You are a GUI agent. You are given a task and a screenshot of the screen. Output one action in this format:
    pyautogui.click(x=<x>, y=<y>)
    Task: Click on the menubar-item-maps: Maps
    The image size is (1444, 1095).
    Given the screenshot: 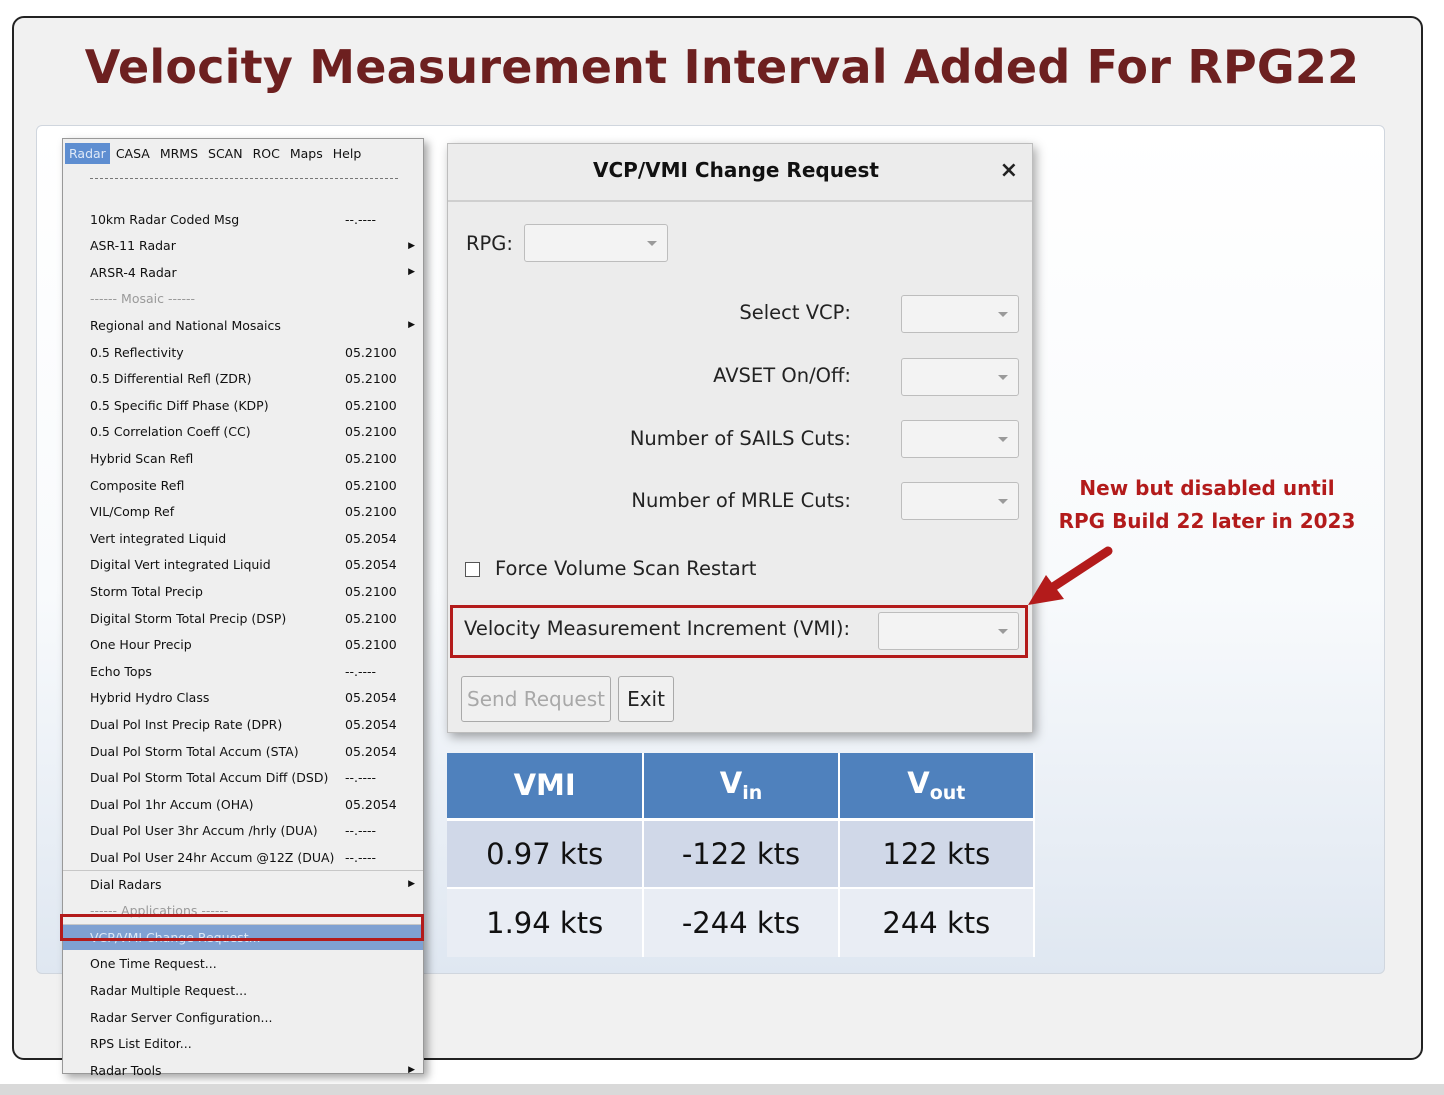 What is the action you would take?
    pyautogui.click(x=306, y=153)
    